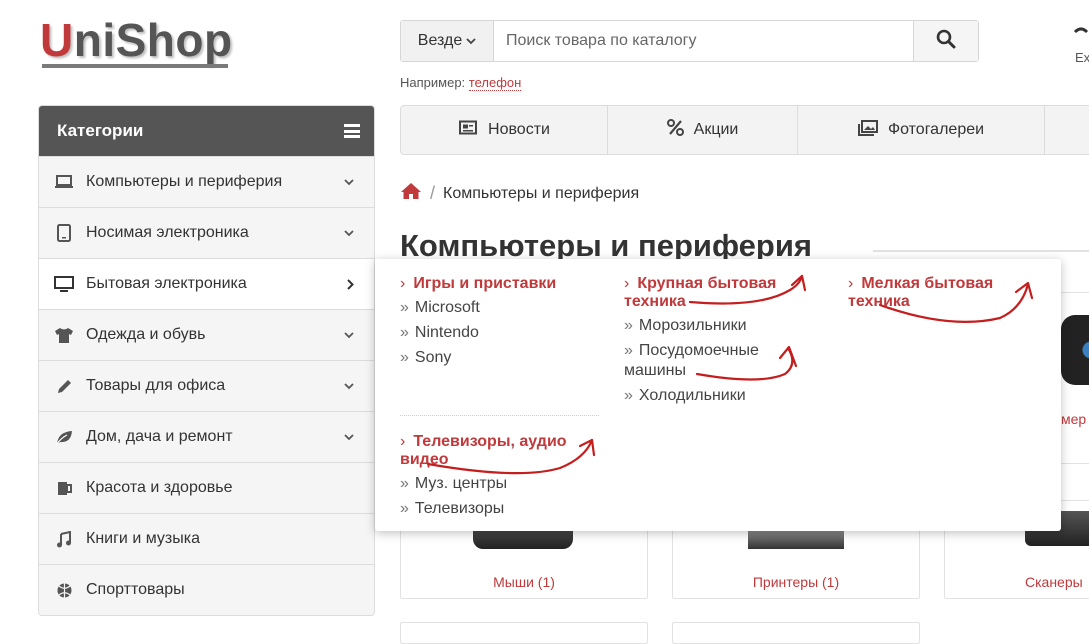 This screenshot has width=1089, height=644. Describe the element at coordinates (500, 509) in the screenshot. I see `menu-item: » Телевизоры` at that location.